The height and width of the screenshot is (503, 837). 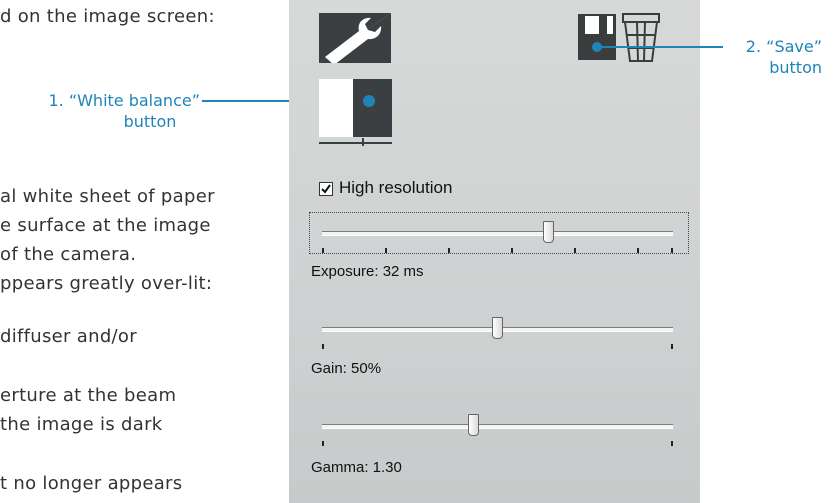 What do you see at coordinates (767, 57) in the screenshot?
I see `save-callout: 2. “Save” button` at bounding box center [767, 57].